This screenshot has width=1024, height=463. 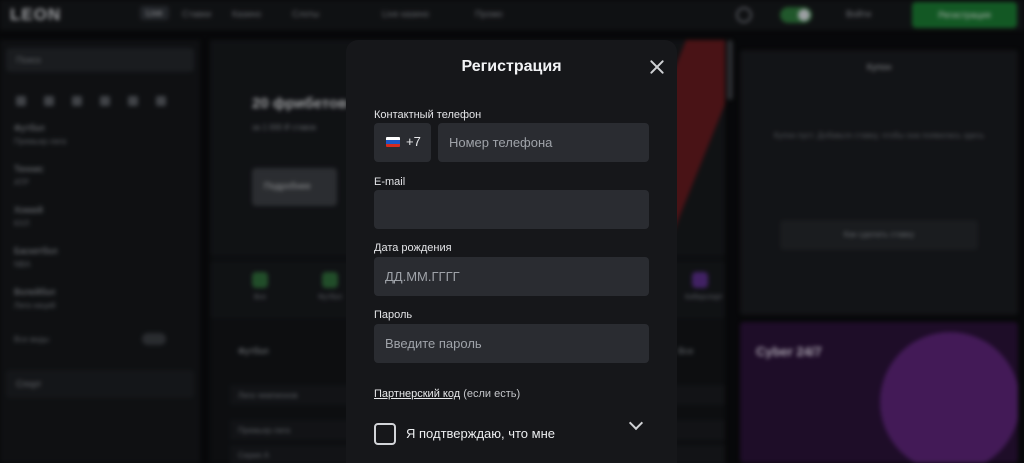 What do you see at coordinates (402, 142) in the screenshot?
I see `country-code-select: +7` at bounding box center [402, 142].